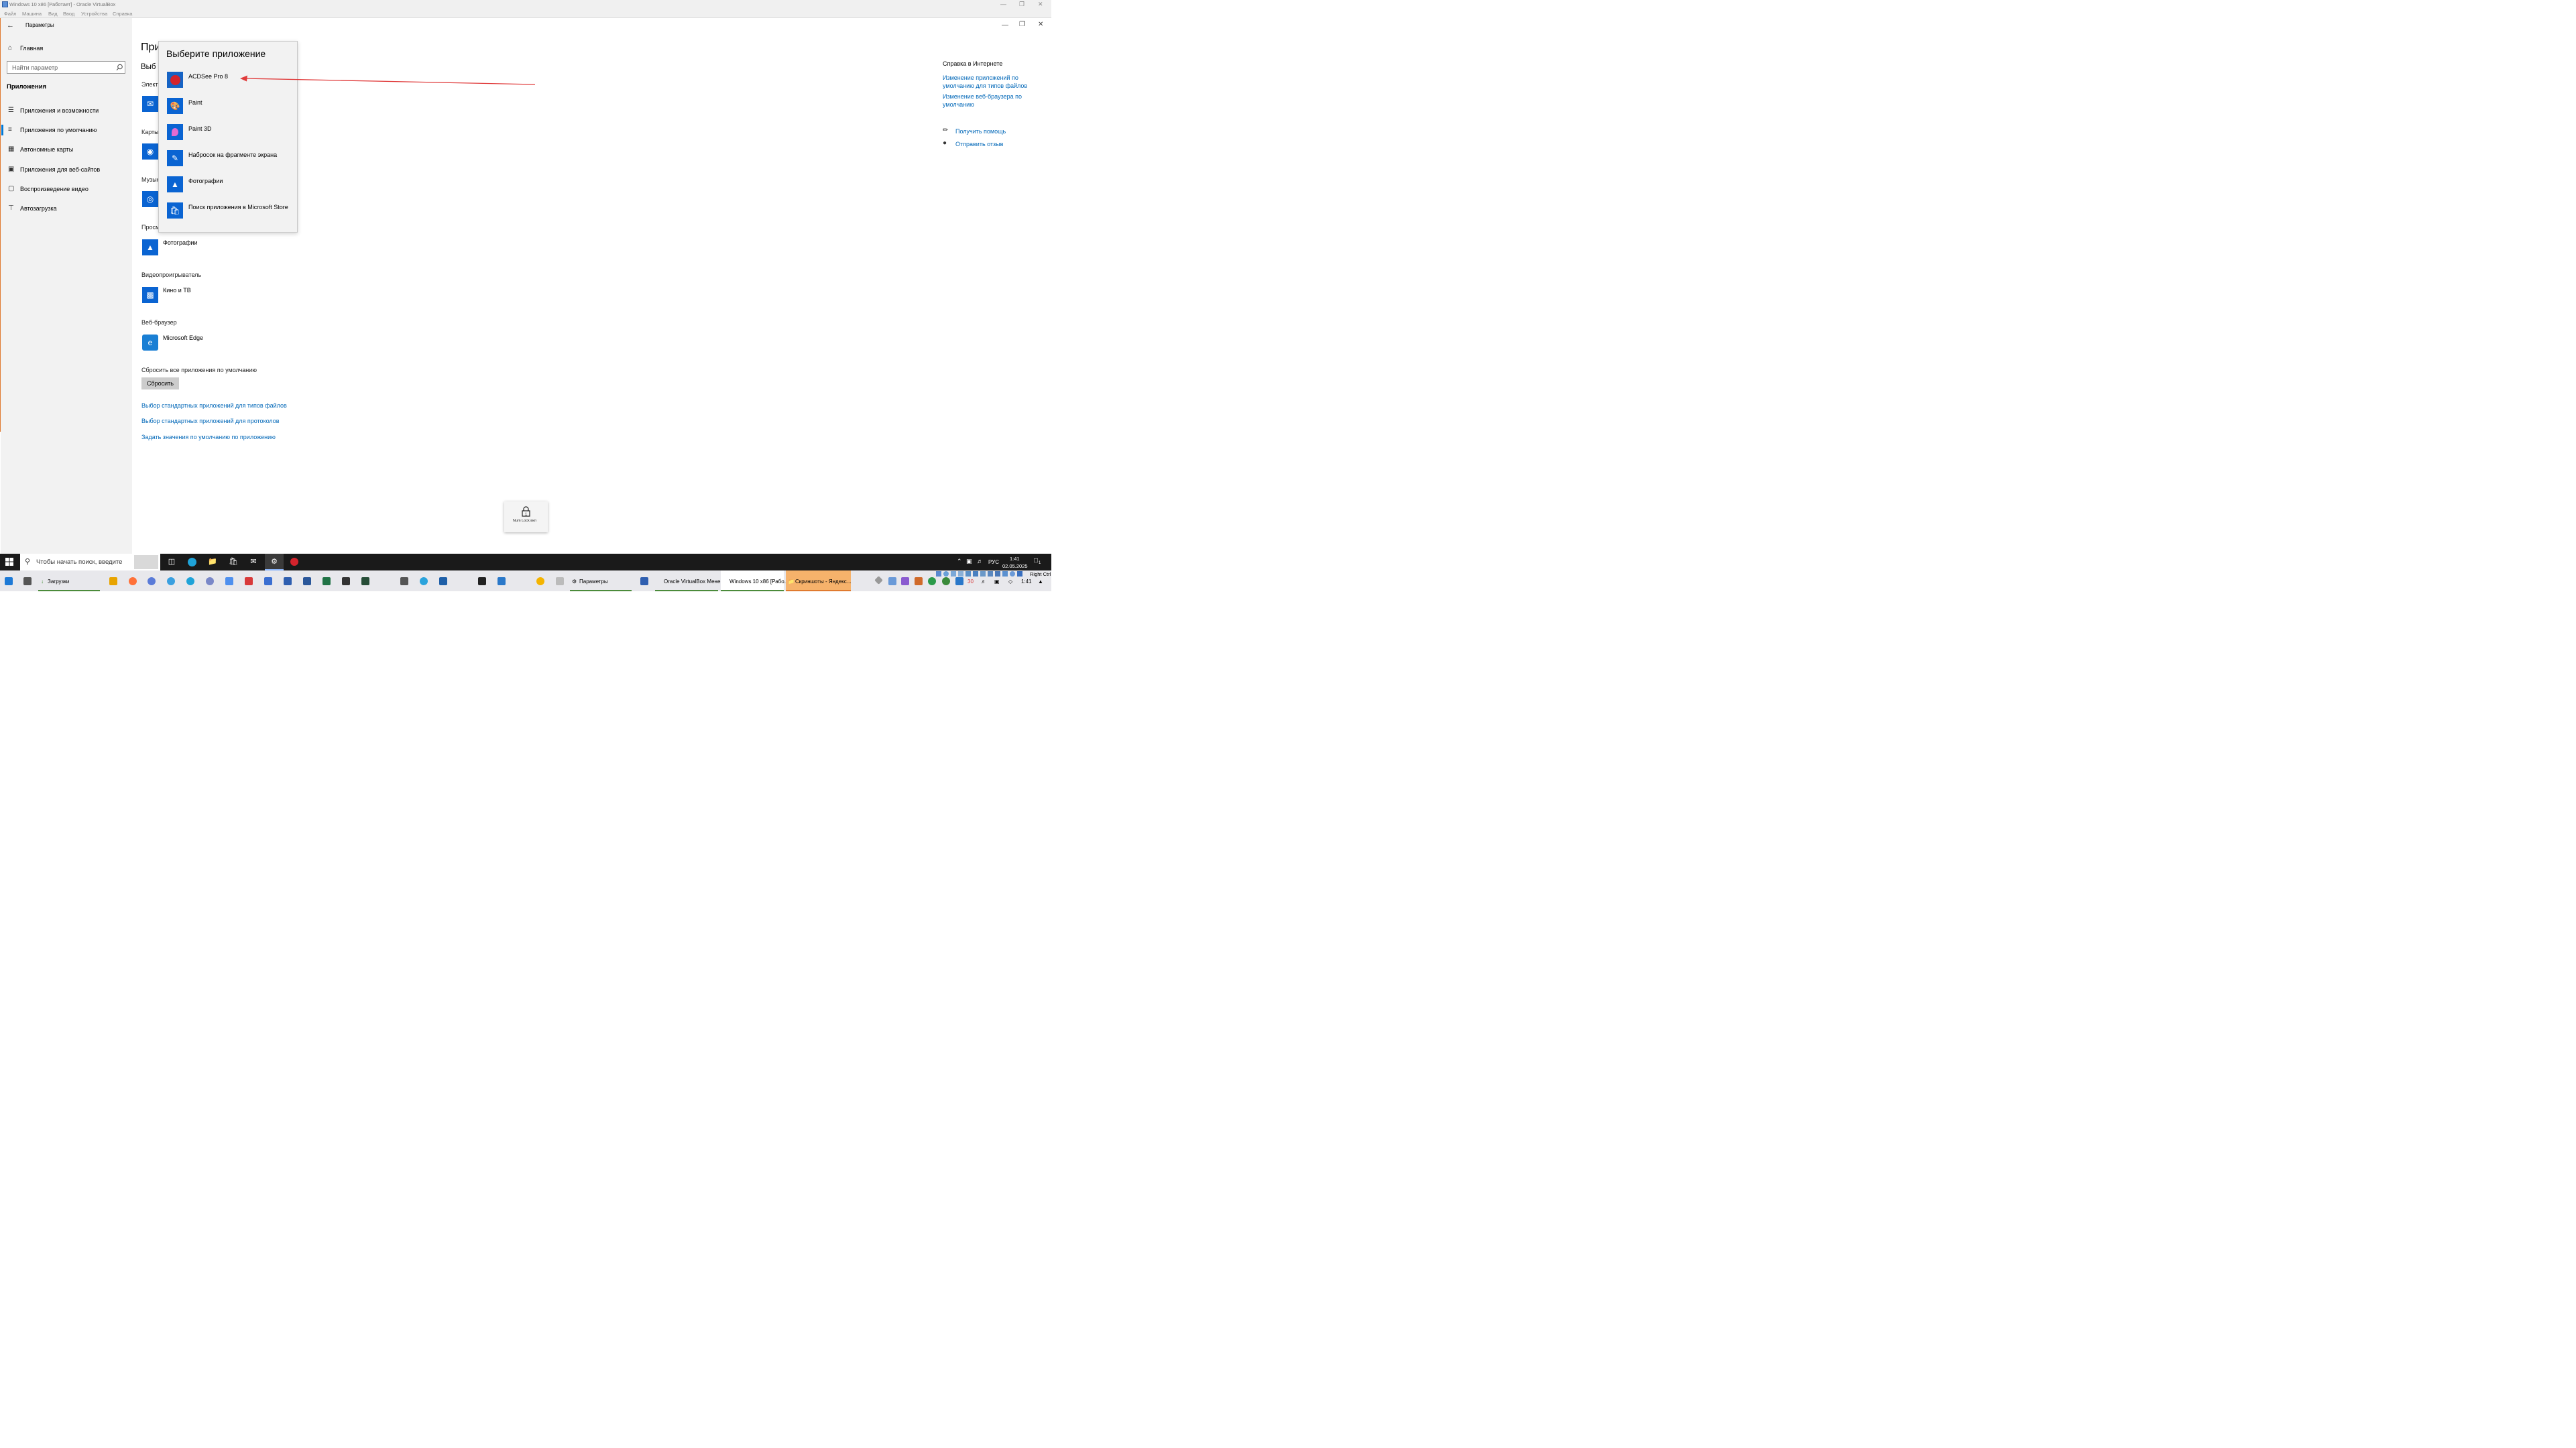  I want to click on photos-app-icon: ▲, so click(150, 247).